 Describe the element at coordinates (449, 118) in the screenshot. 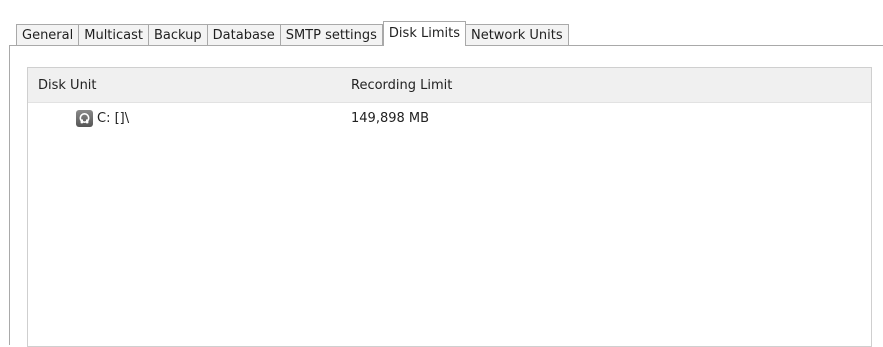

I see `table-row: C: []\ 149,898 MB` at that location.